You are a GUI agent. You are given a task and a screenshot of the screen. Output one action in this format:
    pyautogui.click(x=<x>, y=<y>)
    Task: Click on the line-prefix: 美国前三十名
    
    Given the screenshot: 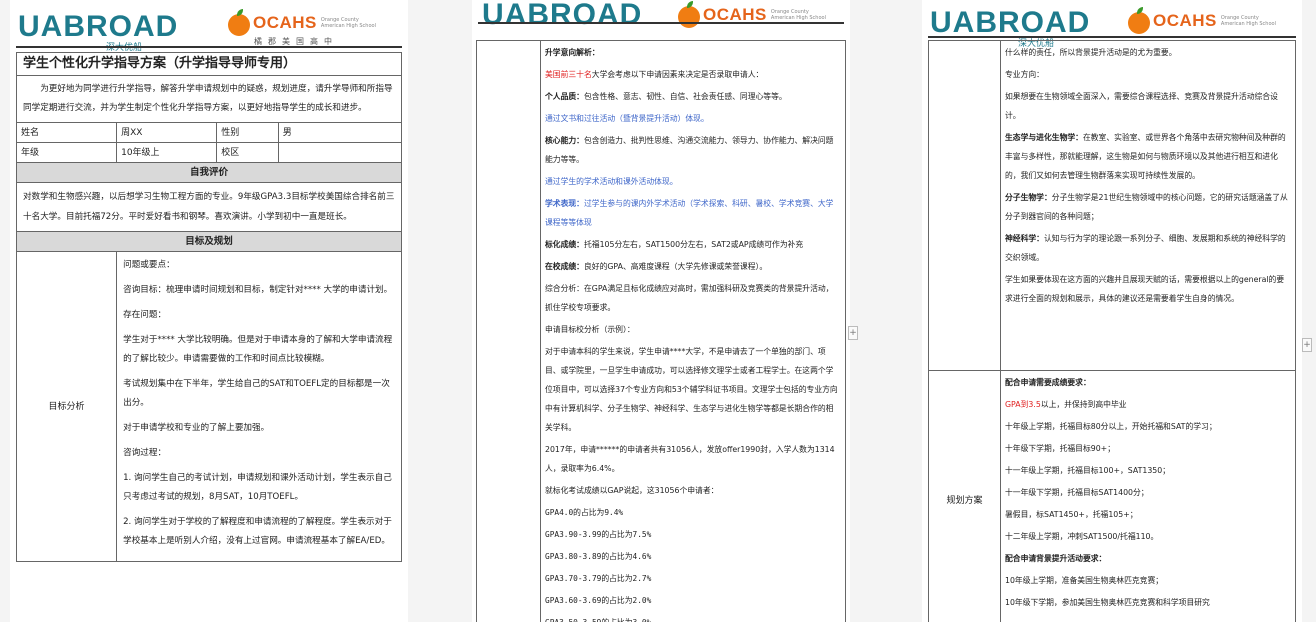 What is the action you would take?
    pyautogui.click(x=568, y=74)
    